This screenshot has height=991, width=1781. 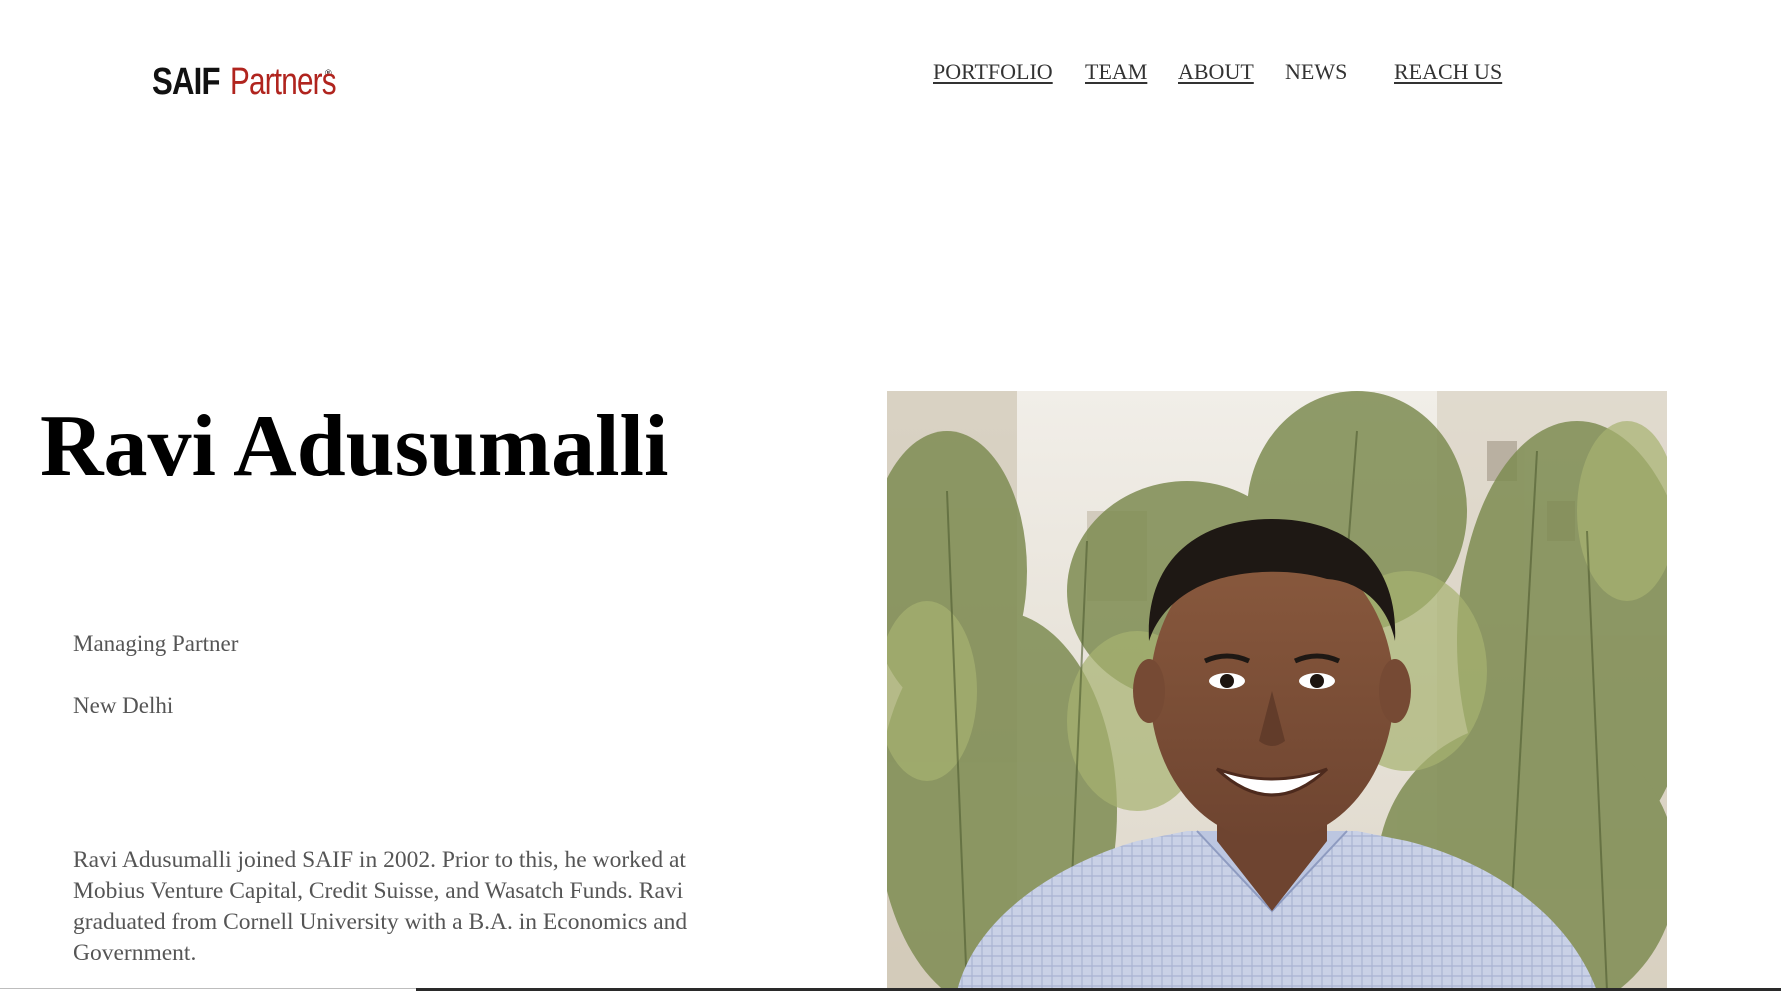 I want to click on nav-link-about: ABOUT, so click(x=1216, y=72).